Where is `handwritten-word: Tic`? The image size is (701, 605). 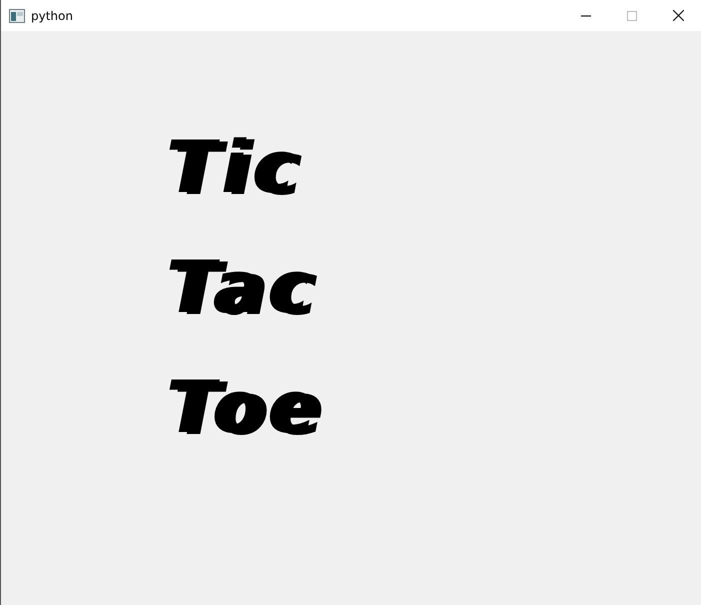 handwritten-word: Tic is located at coordinates (233, 167).